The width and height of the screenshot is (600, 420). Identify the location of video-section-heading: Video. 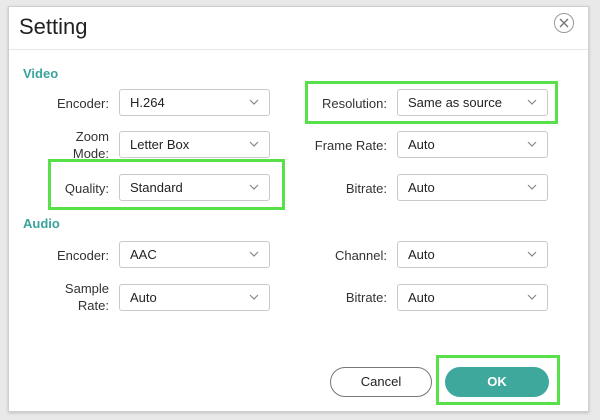
(41, 73).